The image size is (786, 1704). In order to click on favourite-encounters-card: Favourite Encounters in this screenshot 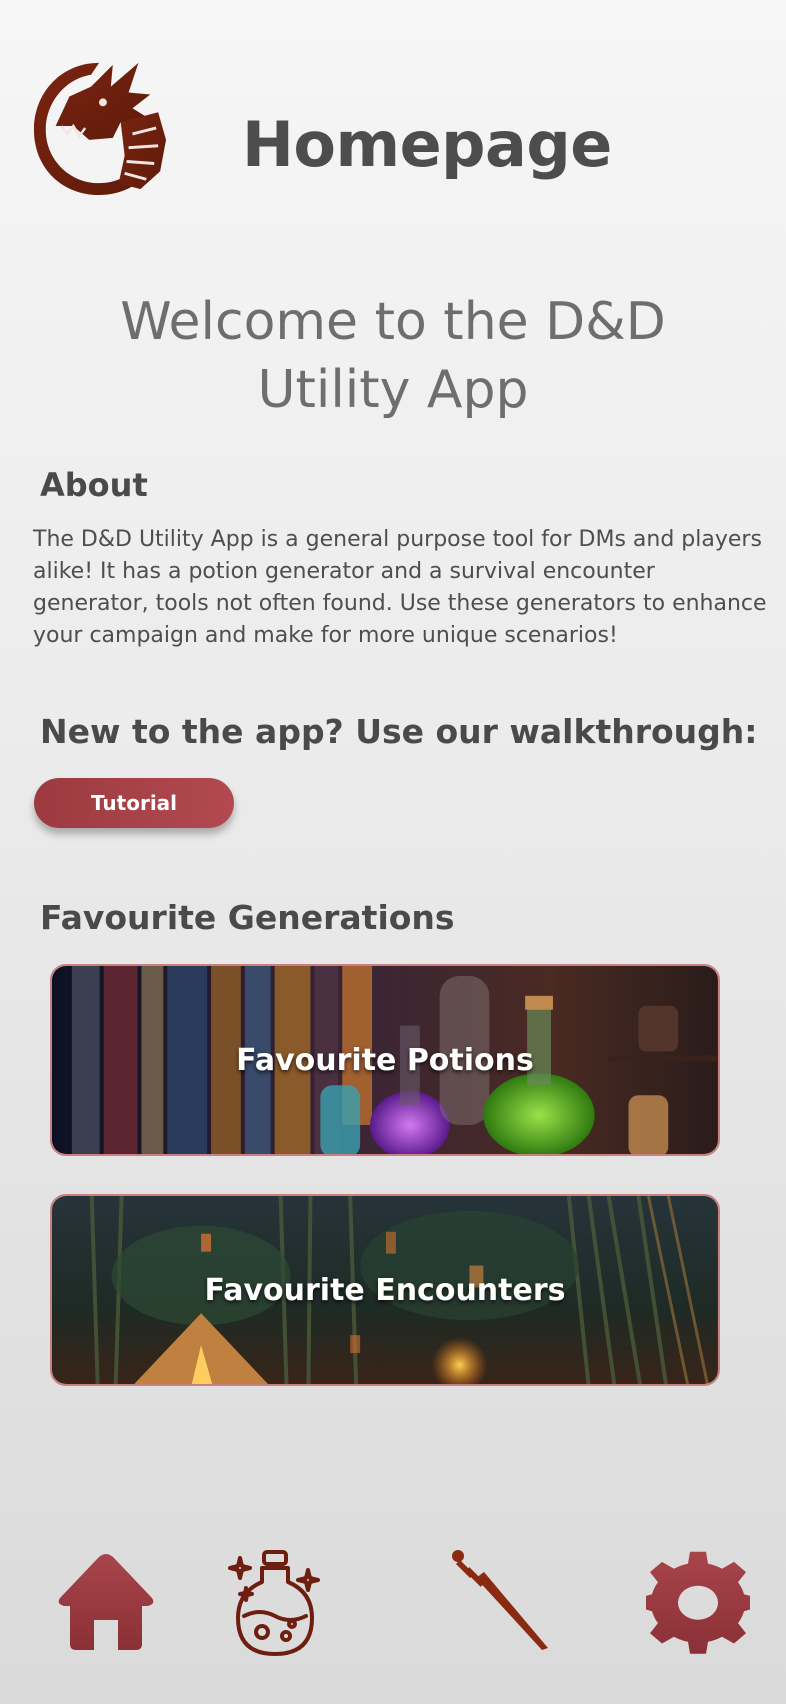, I will do `click(385, 1290)`.